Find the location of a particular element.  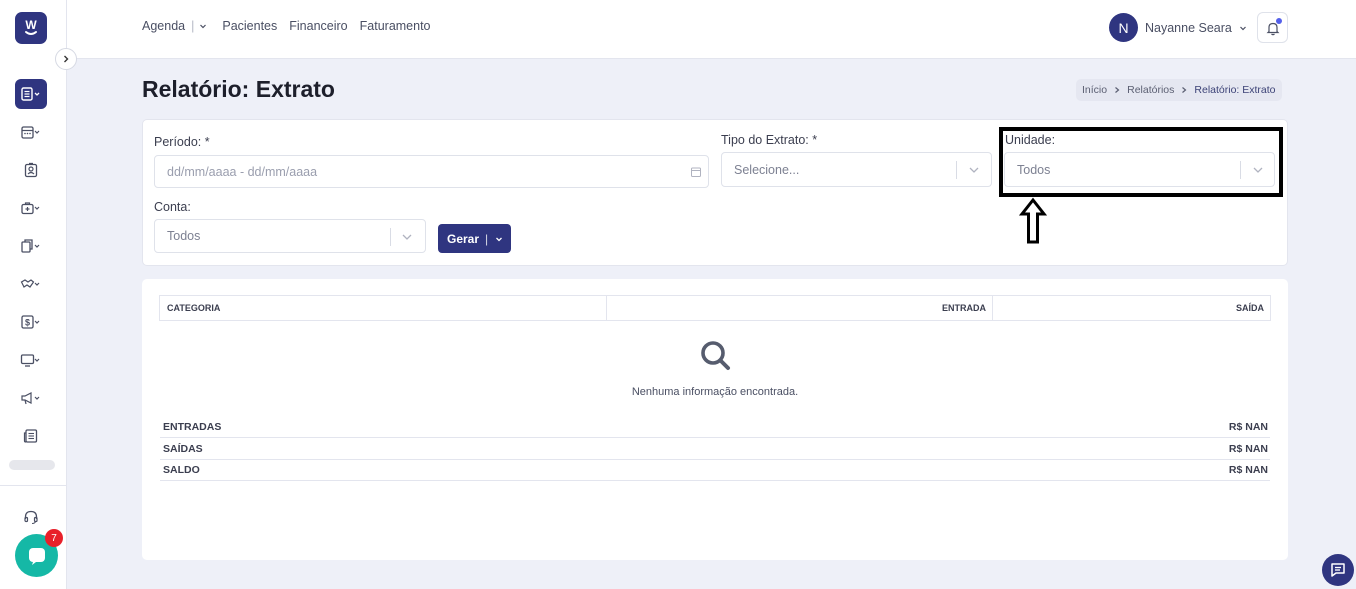

summary-label: SALDO is located at coordinates (181, 470).